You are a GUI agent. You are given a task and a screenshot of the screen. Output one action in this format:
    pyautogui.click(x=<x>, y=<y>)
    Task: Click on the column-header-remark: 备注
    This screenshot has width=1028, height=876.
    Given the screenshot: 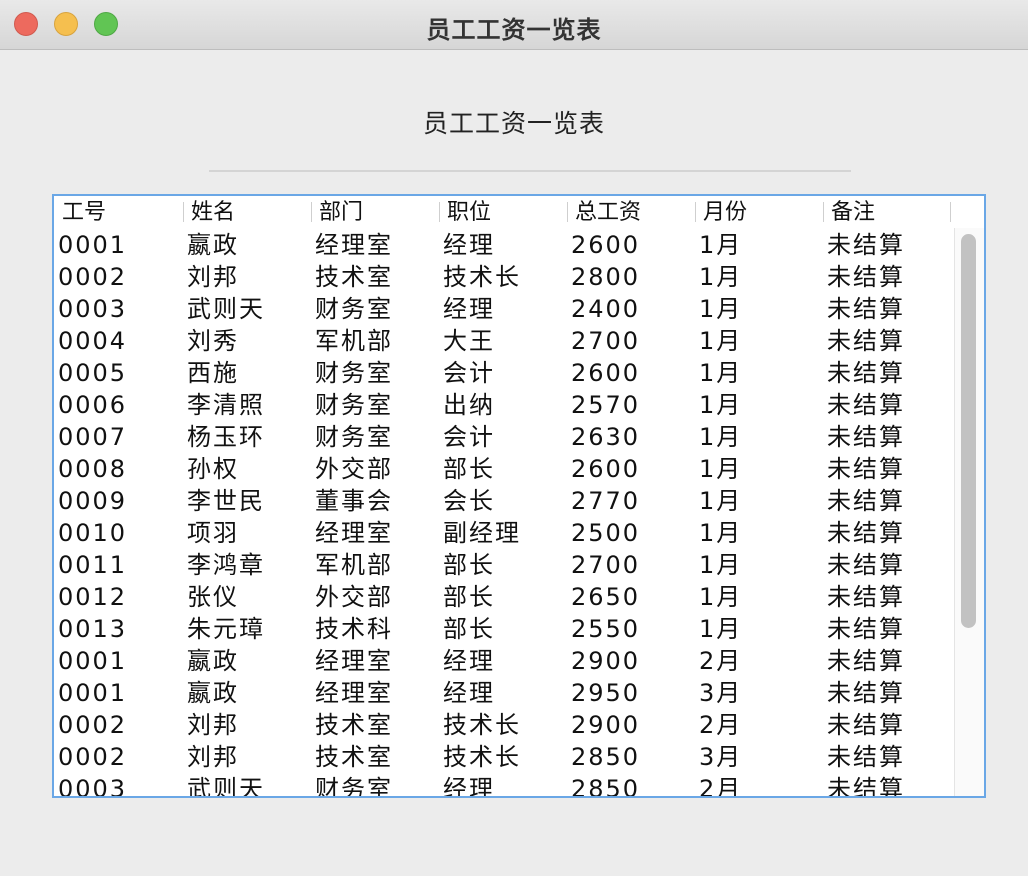 What is the action you would take?
    pyautogui.click(x=886, y=212)
    